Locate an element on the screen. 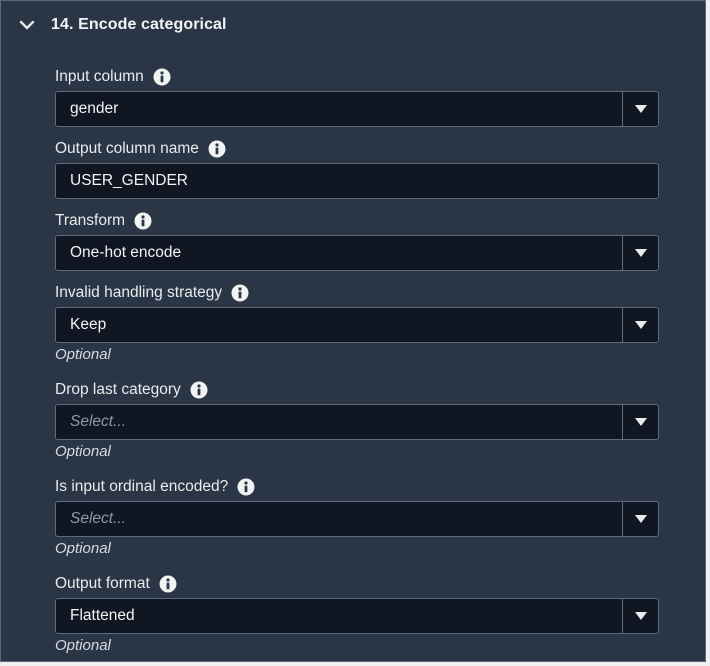 This screenshot has height=666, width=710. select-value: gender is located at coordinates (94, 108).